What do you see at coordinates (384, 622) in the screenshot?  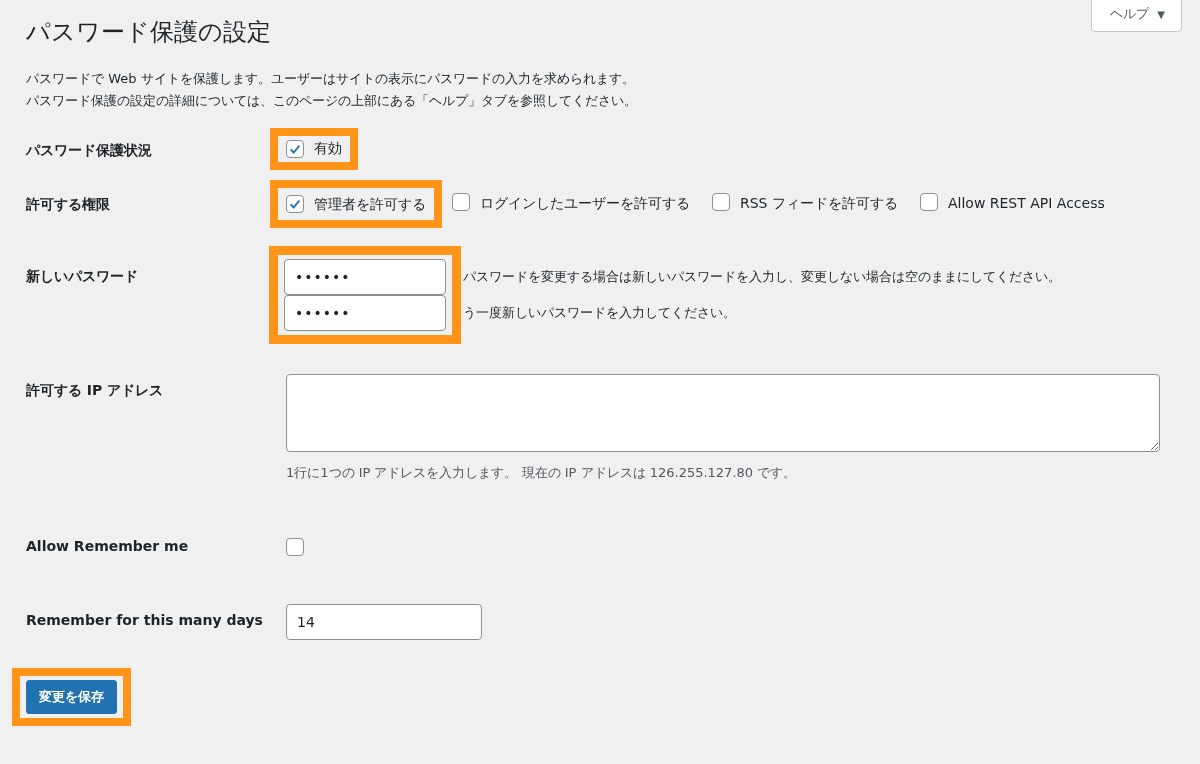 I see `days-field: 14` at bounding box center [384, 622].